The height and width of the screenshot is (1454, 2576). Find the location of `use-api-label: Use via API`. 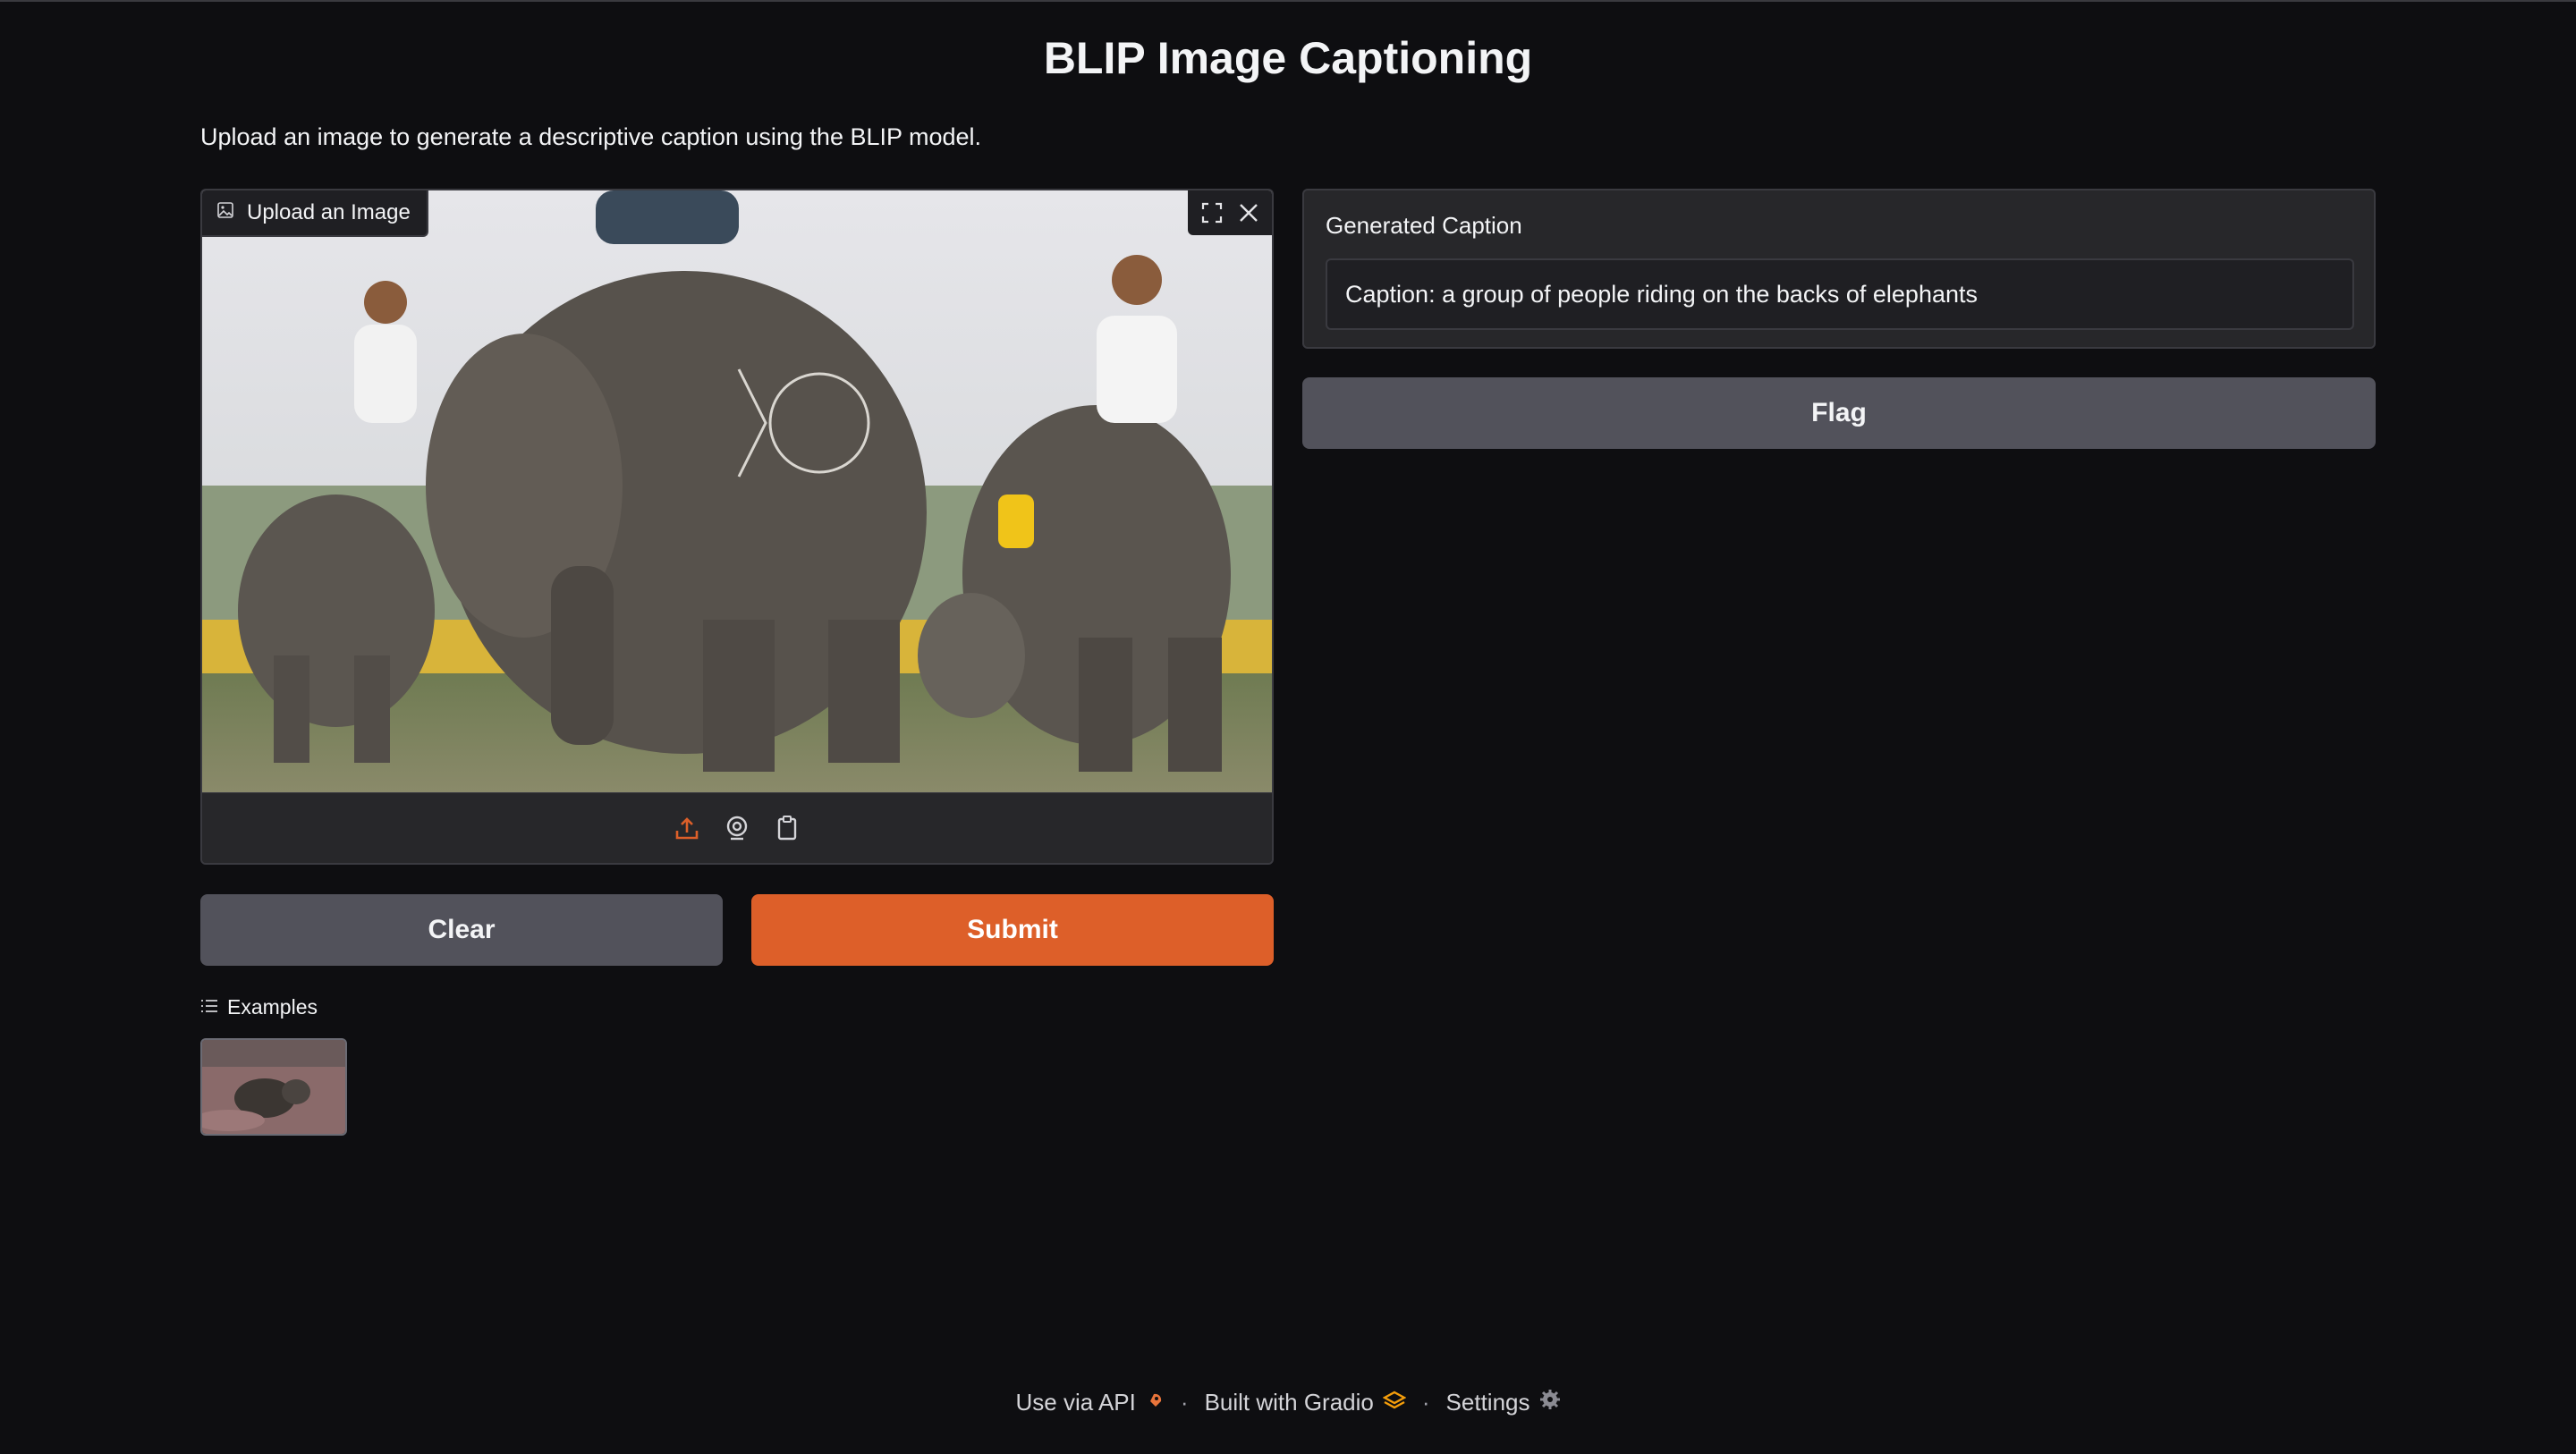

use-api-label: Use via API is located at coordinates (1075, 1403).